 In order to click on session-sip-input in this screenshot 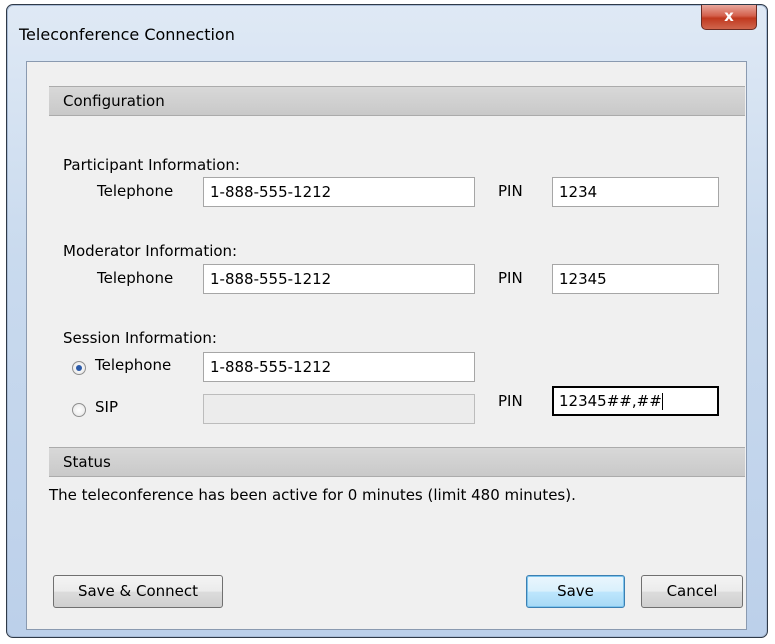, I will do `click(339, 409)`.